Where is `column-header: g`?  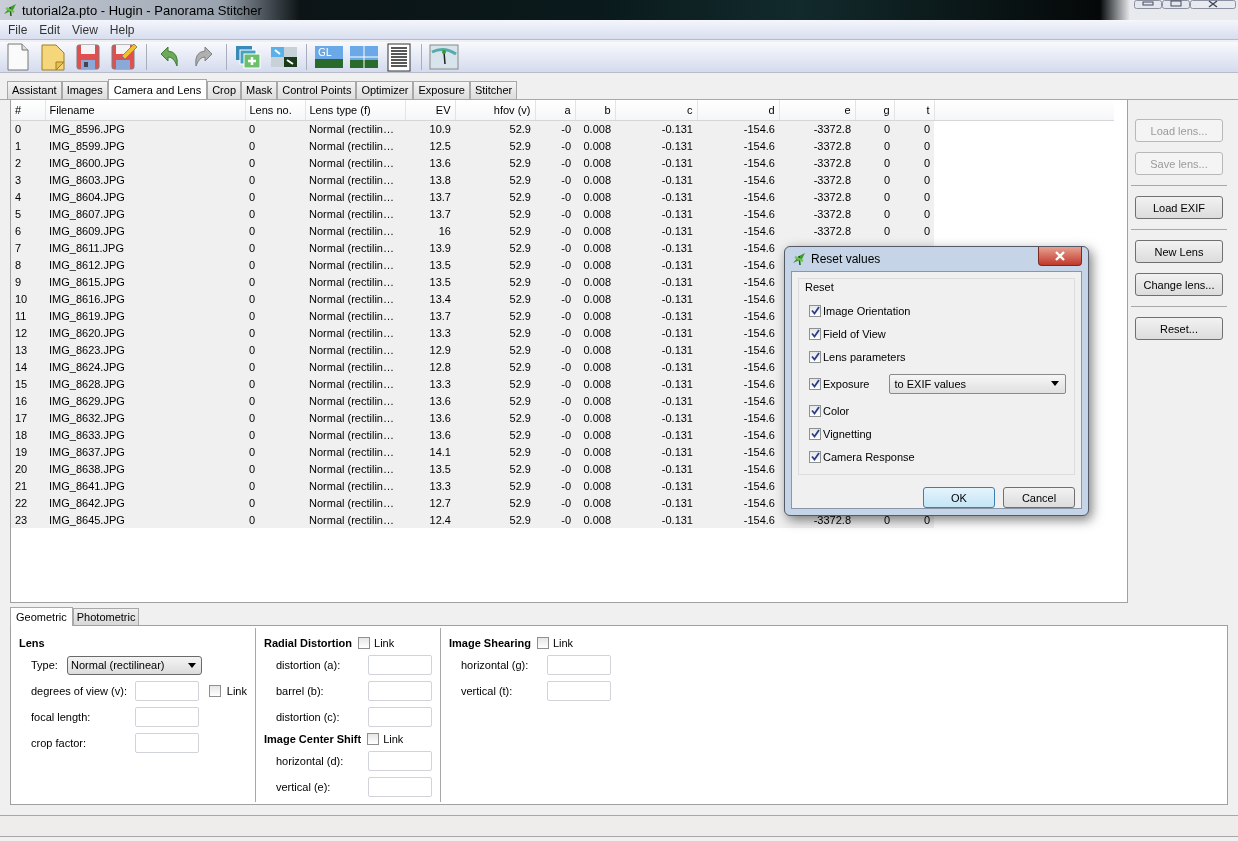
column-header: g is located at coordinates (874, 110).